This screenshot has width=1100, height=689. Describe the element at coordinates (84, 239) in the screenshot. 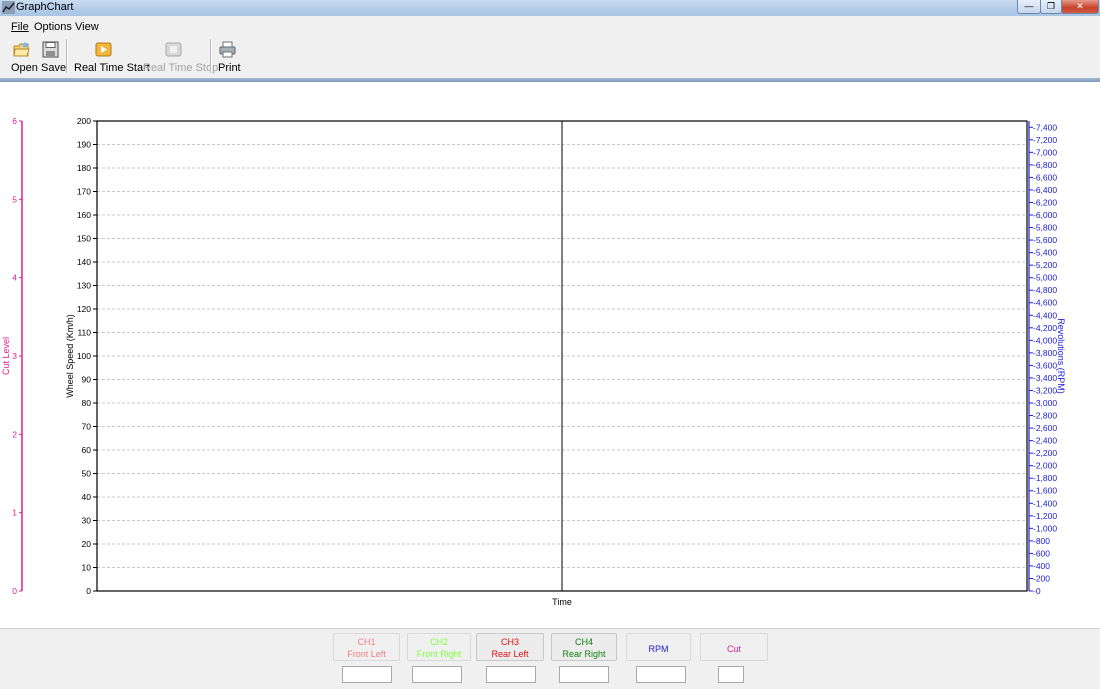

I see `wheel-speed-tick-label: 150` at that location.